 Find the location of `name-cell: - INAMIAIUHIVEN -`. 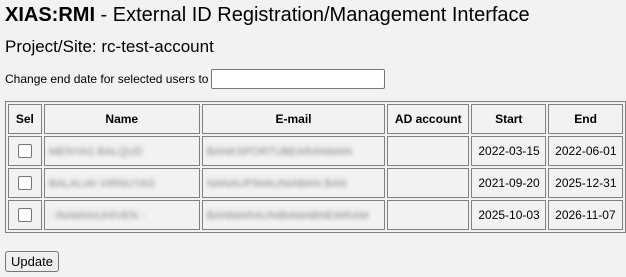

name-cell: - INAMIAIUHIVEN - is located at coordinates (121, 215).